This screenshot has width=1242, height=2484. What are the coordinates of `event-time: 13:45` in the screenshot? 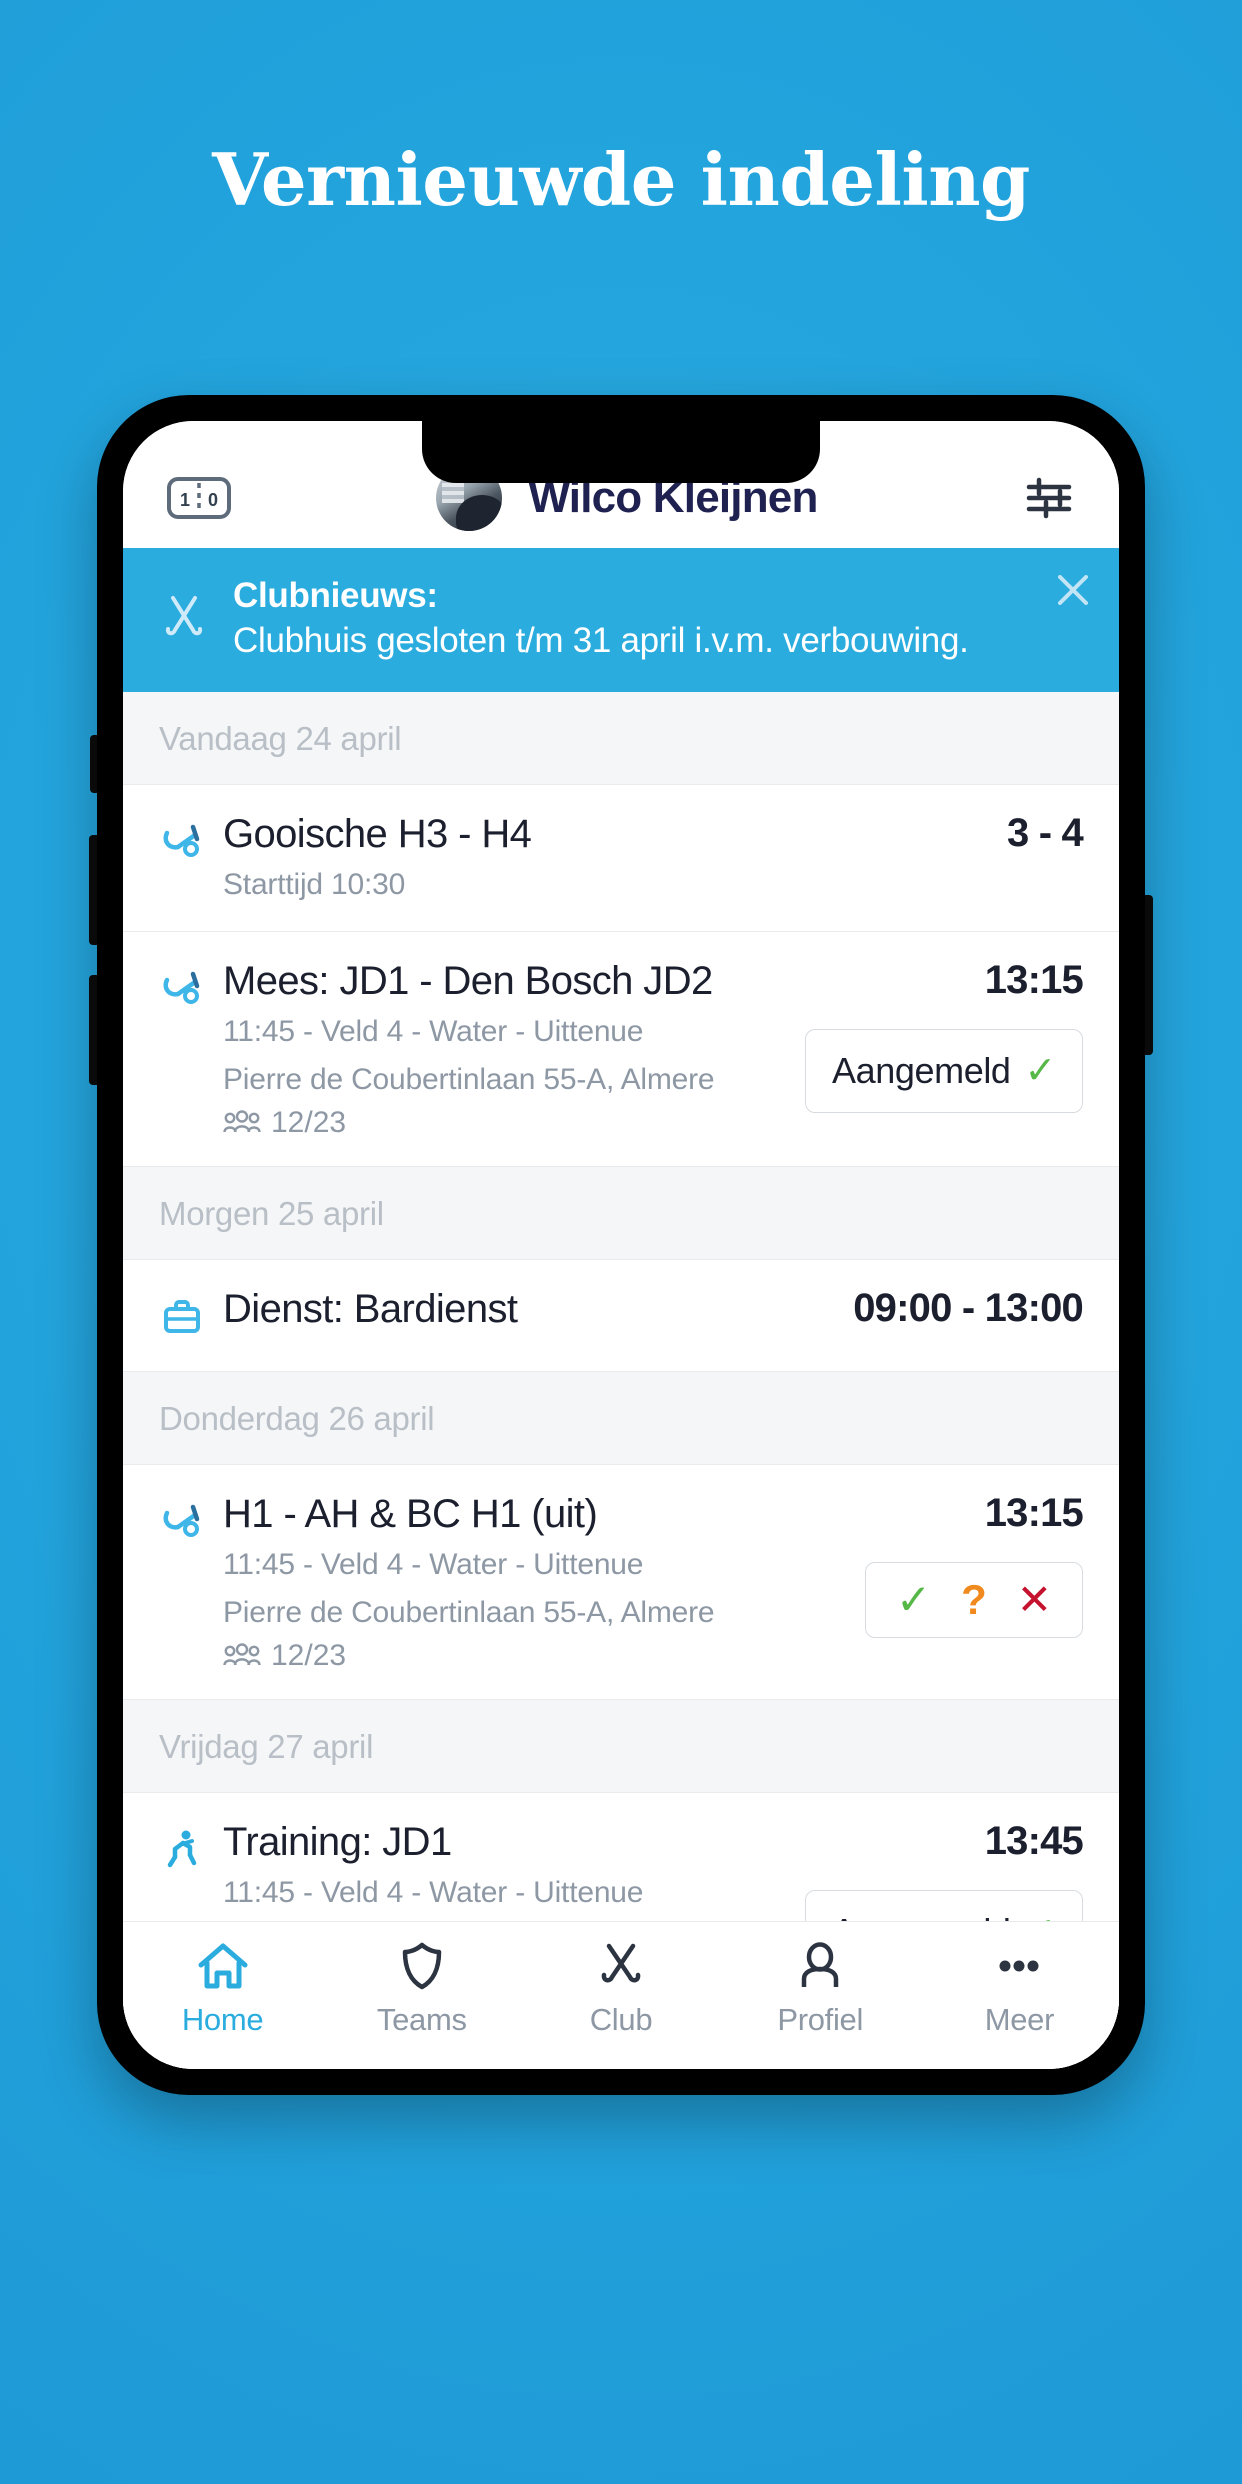 It's located at (1034, 1841).